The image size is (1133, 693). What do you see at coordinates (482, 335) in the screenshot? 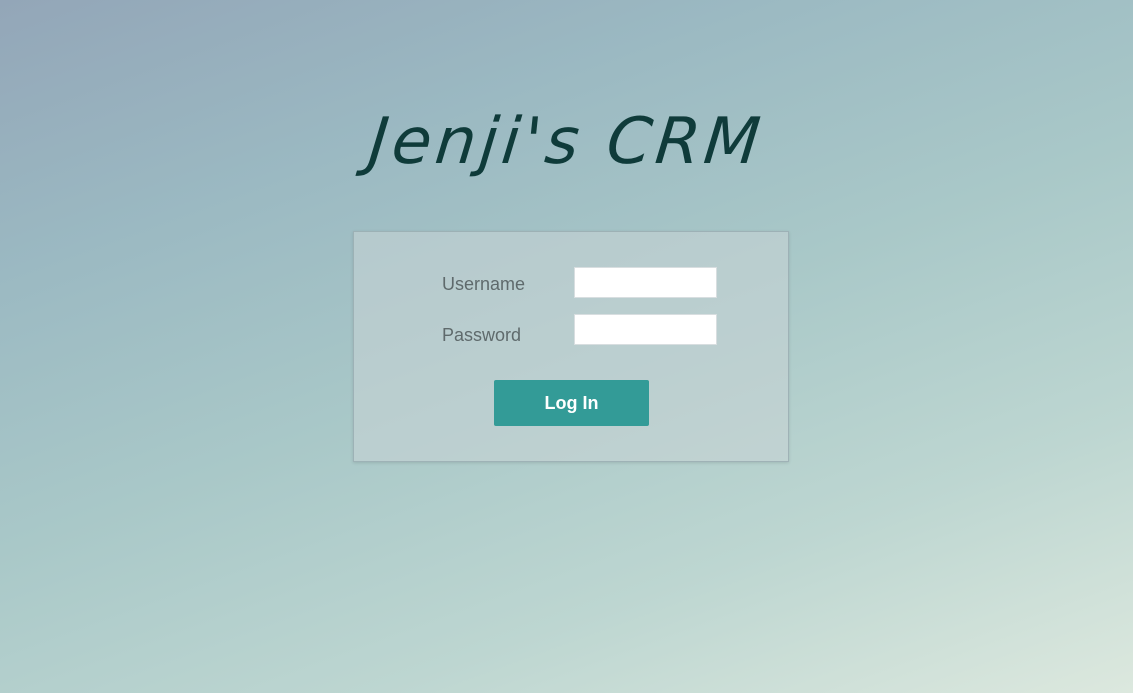
I see `password-label: Password` at bounding box center [482, 335].